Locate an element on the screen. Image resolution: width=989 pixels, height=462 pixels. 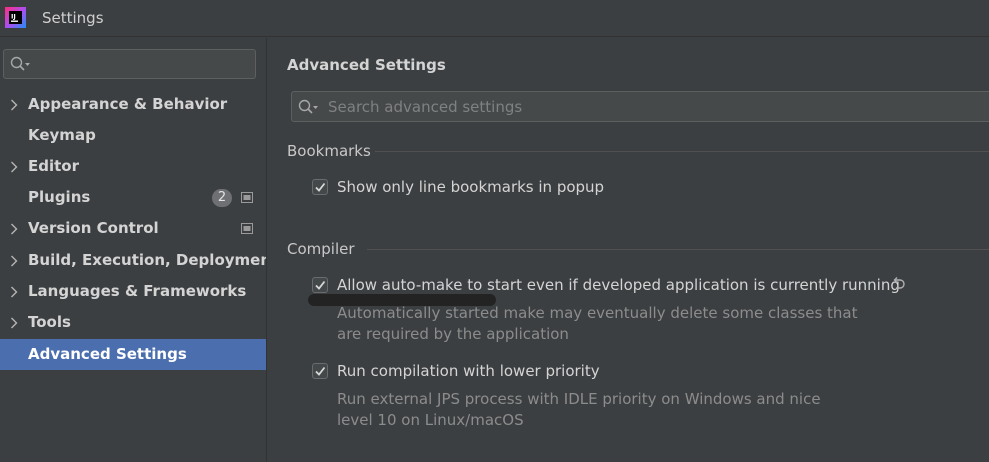
sidebar-item-label: Appearance & Behavior is located at coordinates (128, 104).